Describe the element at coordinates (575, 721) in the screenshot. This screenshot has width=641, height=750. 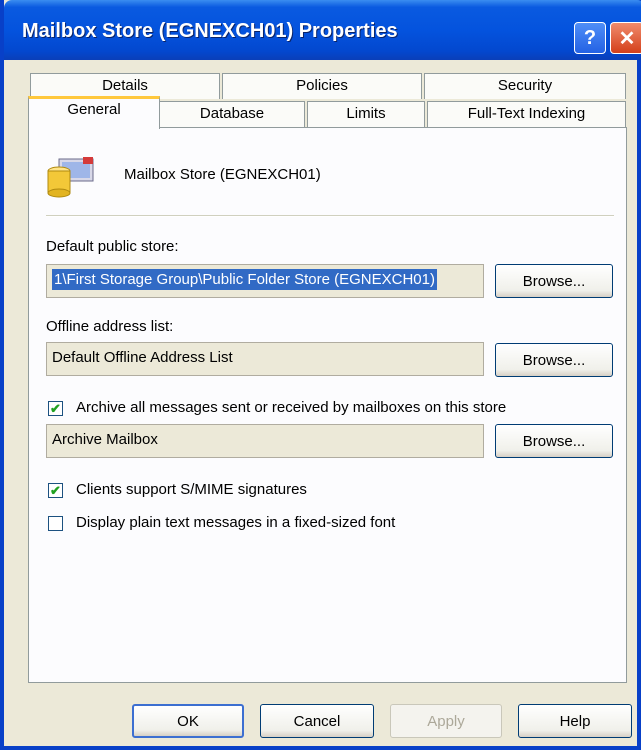
I see `help-button: Help` at that location.